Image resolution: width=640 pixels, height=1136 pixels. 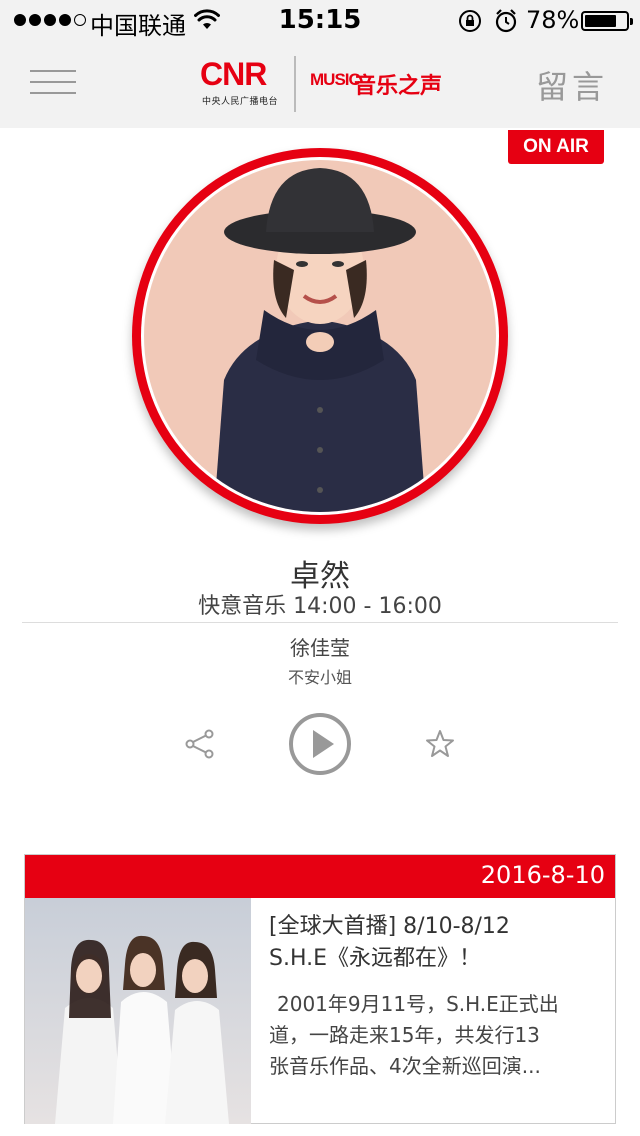 What do you see at coordinates (335, 79) in the screenshot?
I see `logo-music-text: MUSIC` at bounding box center [335, 79].